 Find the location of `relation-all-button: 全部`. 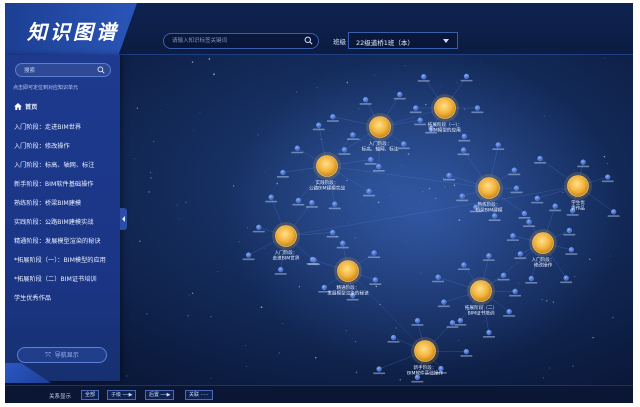

relation-all-button: 全部 is located at coordinates (90, 395).